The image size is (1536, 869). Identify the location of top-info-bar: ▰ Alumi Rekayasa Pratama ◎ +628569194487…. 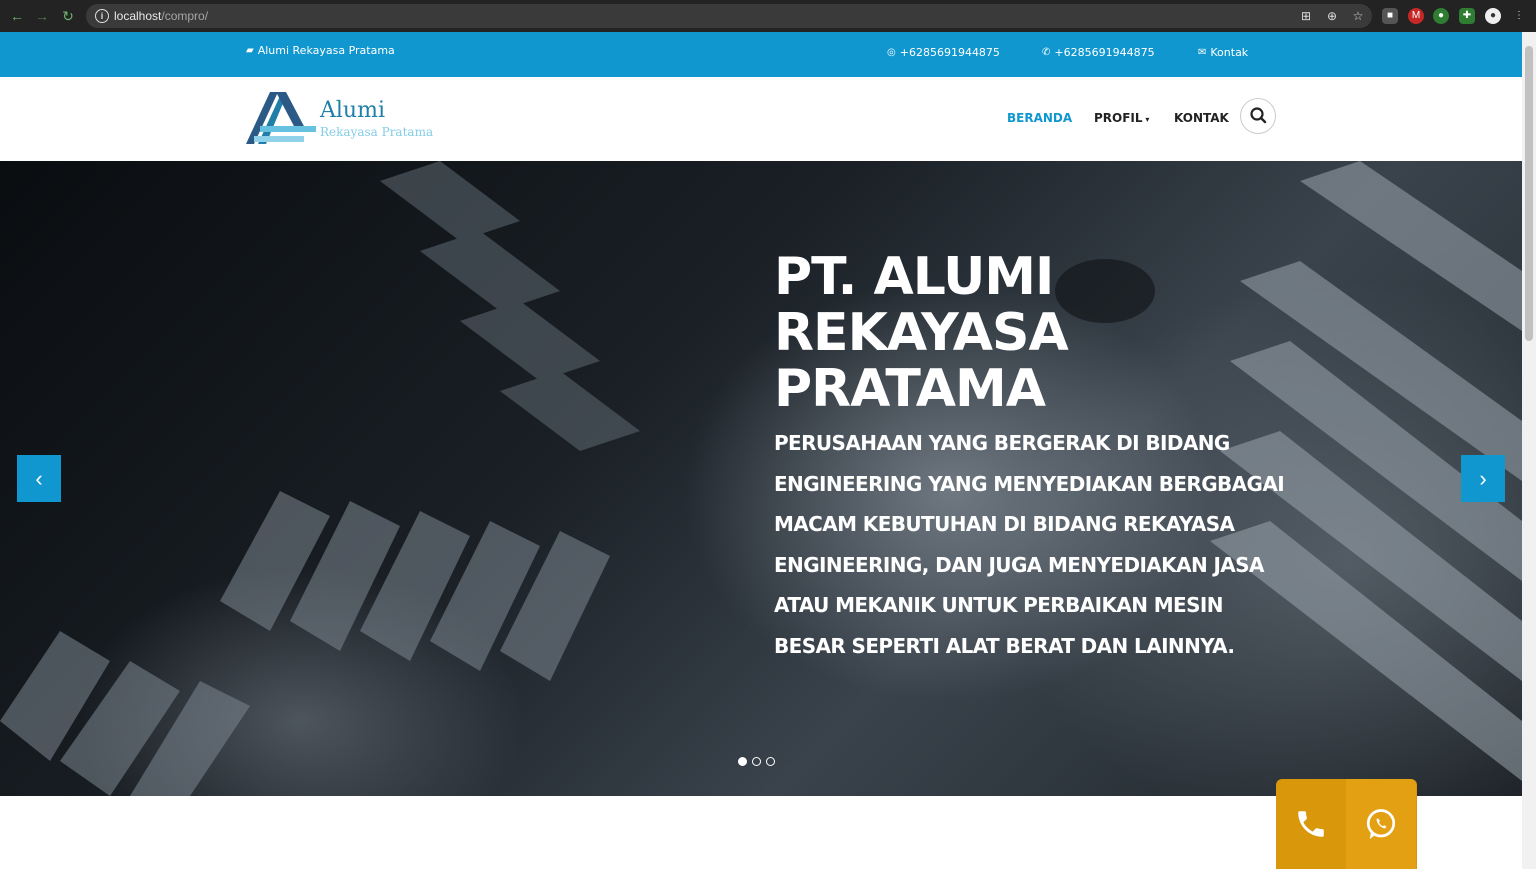
(761, 54).